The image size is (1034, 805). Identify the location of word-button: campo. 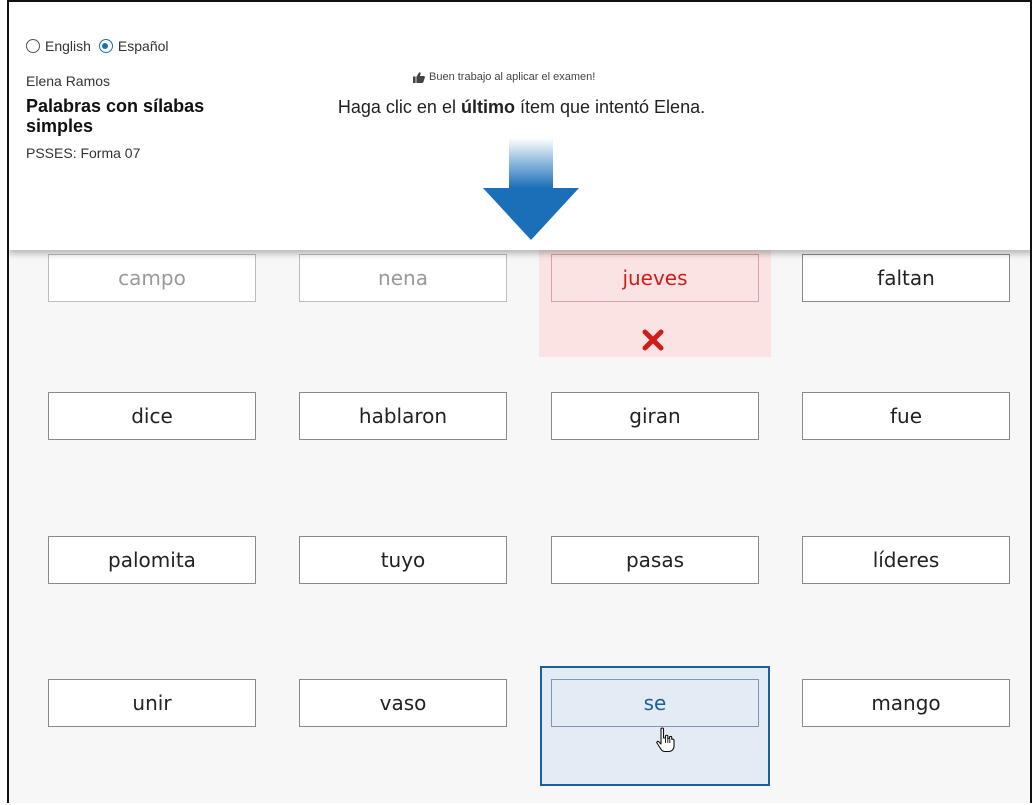
(152, 278).